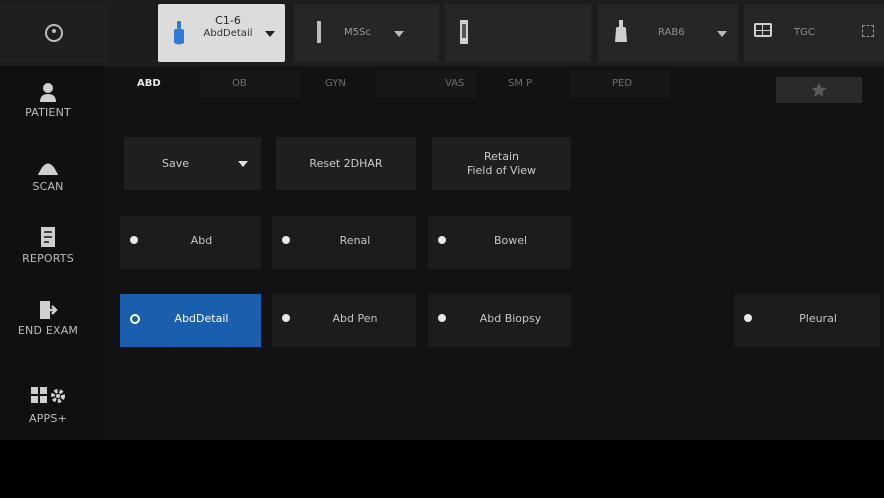  I want to click on retain-line2: Field of View, so click(501, 170).